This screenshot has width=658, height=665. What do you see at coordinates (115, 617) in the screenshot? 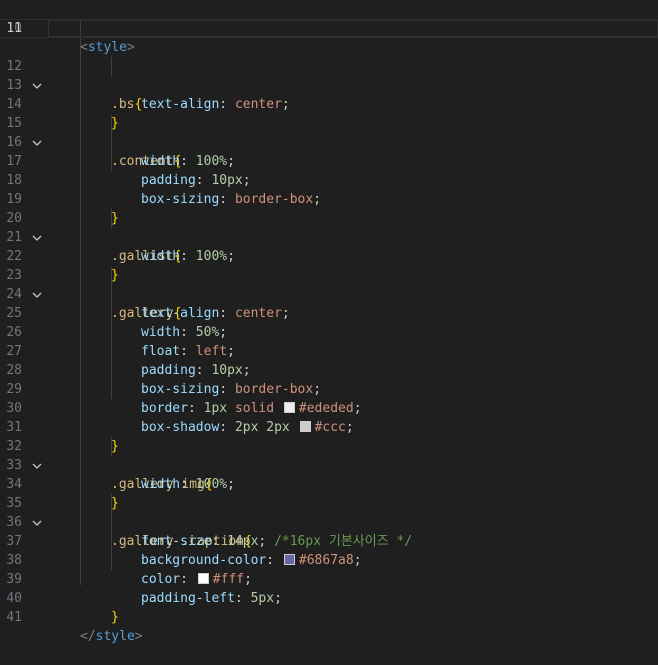
I see `code-text: }` at bounding box center [115, 617].